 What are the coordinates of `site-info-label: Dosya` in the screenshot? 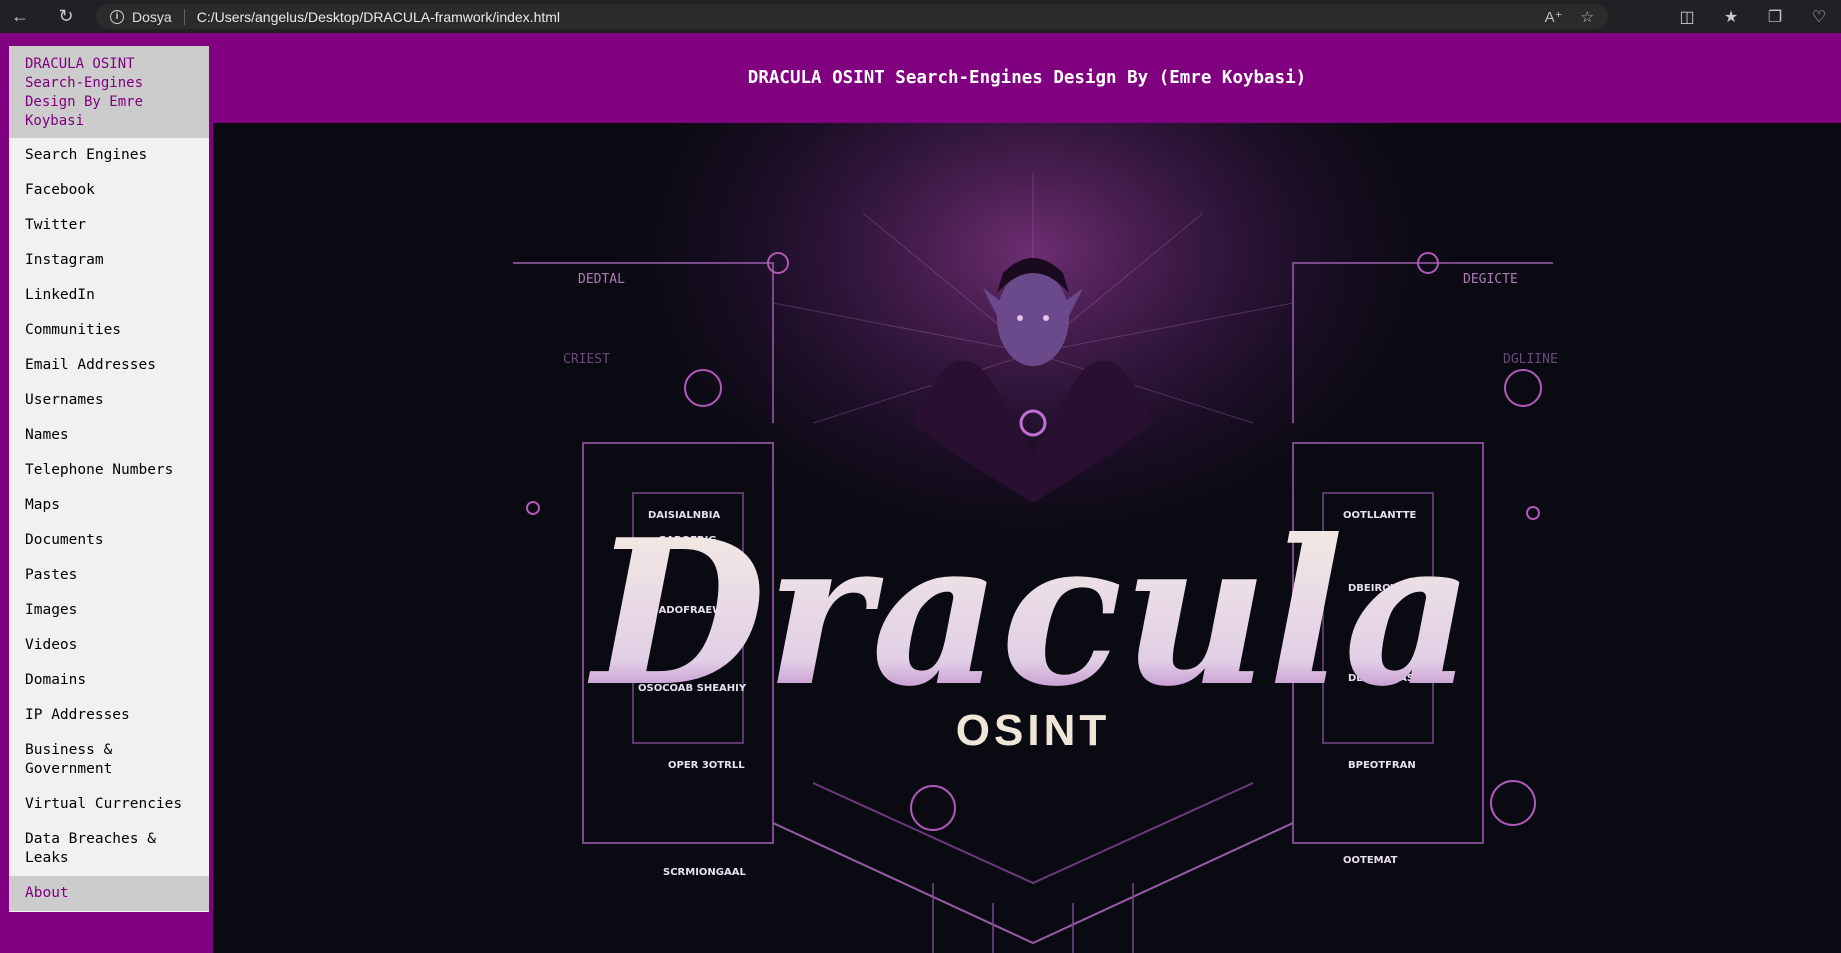 It's located at (152, 17).